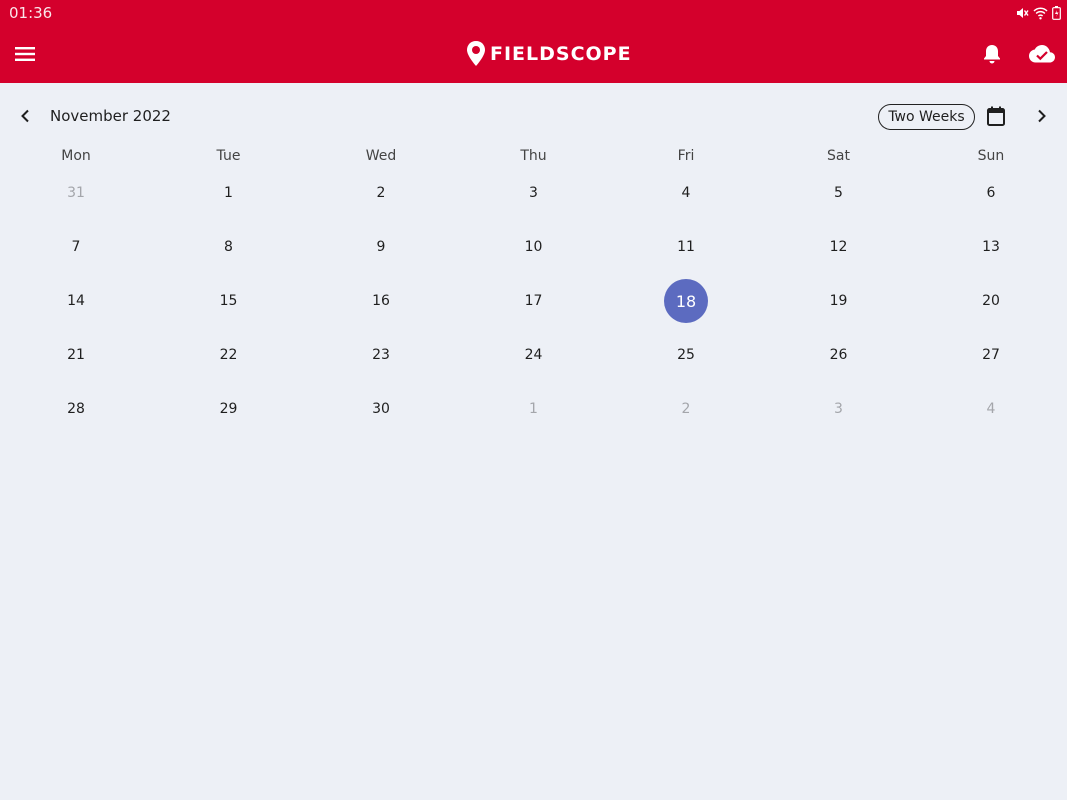 The height and width of the screenshot is (800, 1067). I want to click on menu-icon, so click(25, 54).